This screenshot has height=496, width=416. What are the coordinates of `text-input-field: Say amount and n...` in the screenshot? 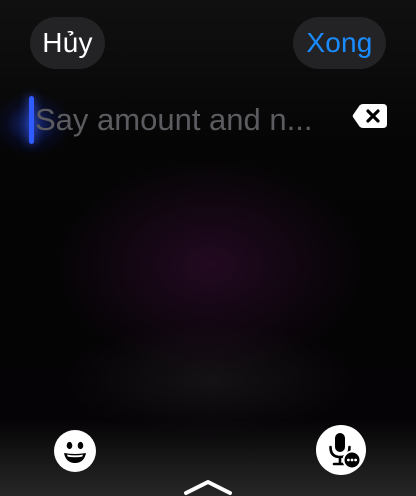 It's located at (208, 124).